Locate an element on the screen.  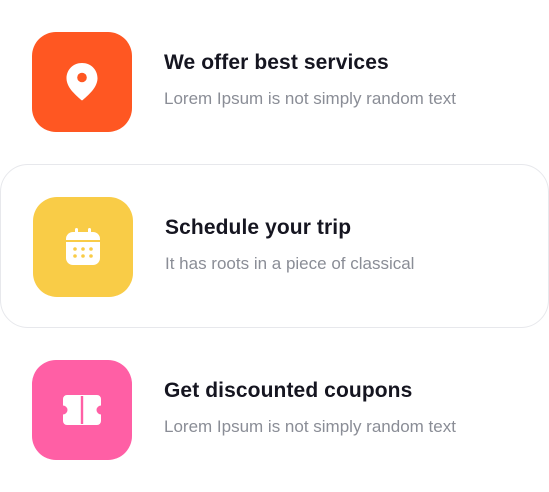
icon-tile-services is located at coordinates (82, 82).